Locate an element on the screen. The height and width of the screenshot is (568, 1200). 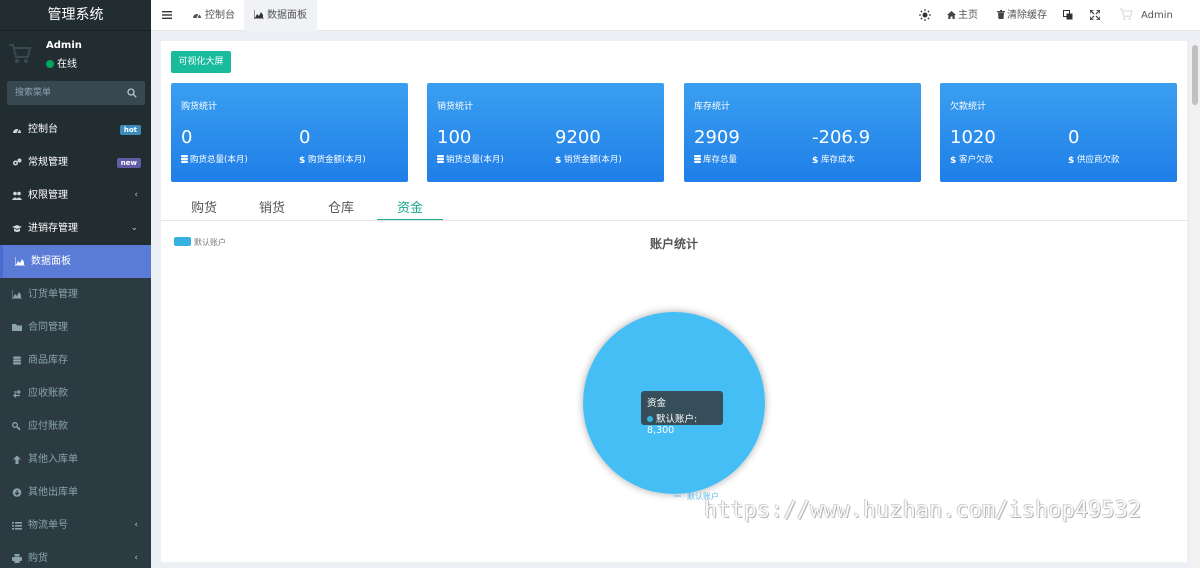
card-title: 销货统计 is located at coordinates (455, 107).